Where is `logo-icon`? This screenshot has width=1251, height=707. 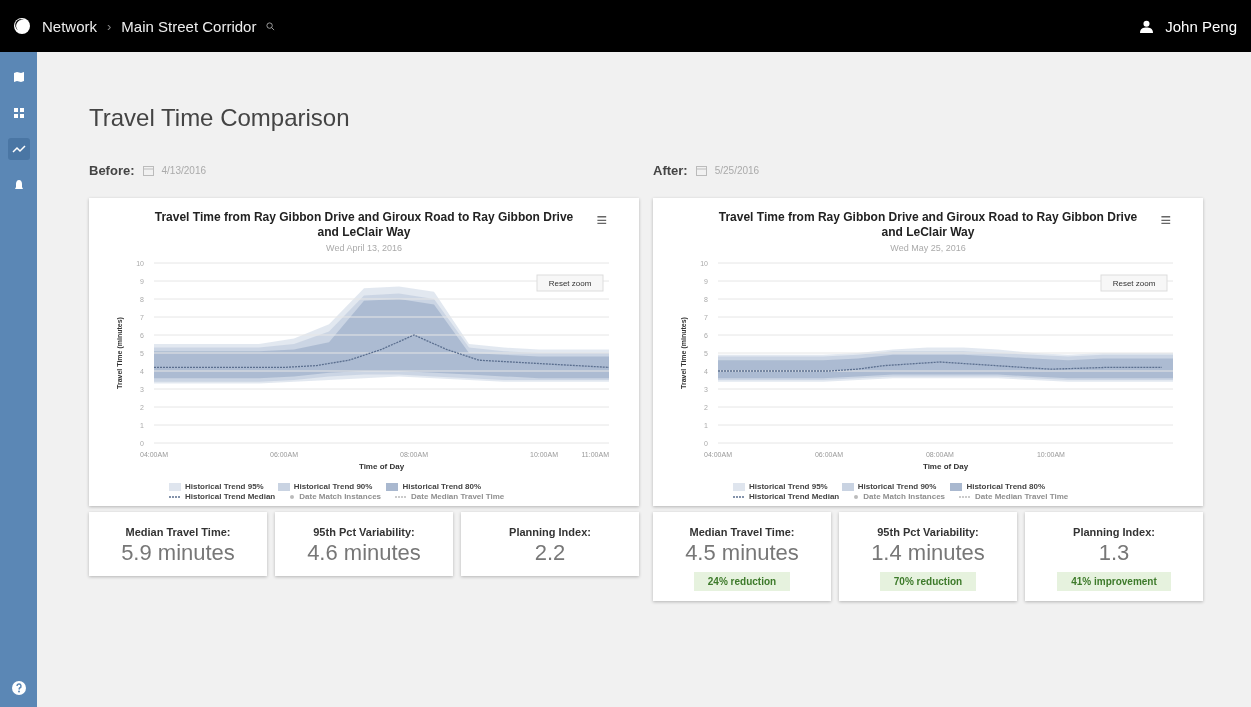 logo-icon is located at coordinates (22, 26).